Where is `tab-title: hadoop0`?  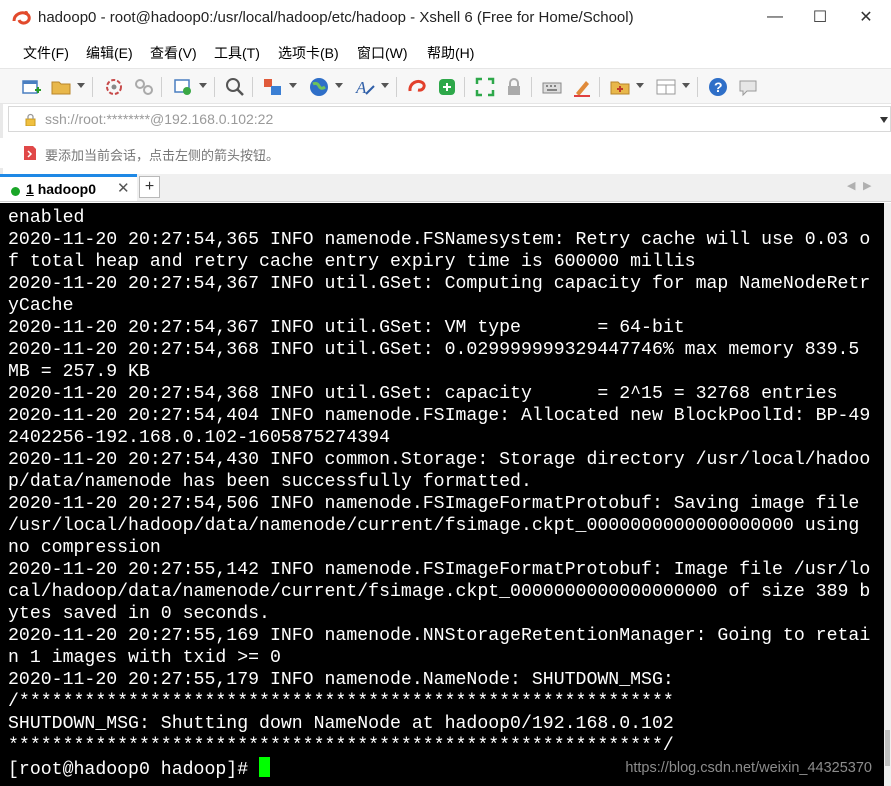
tab-title: hadoop0 is located at coordinates (67, 189).